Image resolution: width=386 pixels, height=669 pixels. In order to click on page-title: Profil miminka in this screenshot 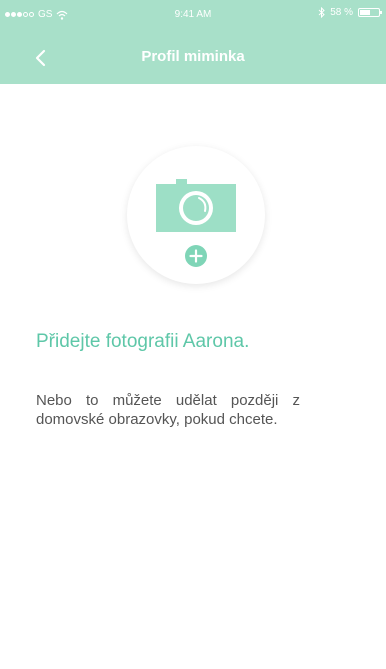, I will do `click(193, 56)`.